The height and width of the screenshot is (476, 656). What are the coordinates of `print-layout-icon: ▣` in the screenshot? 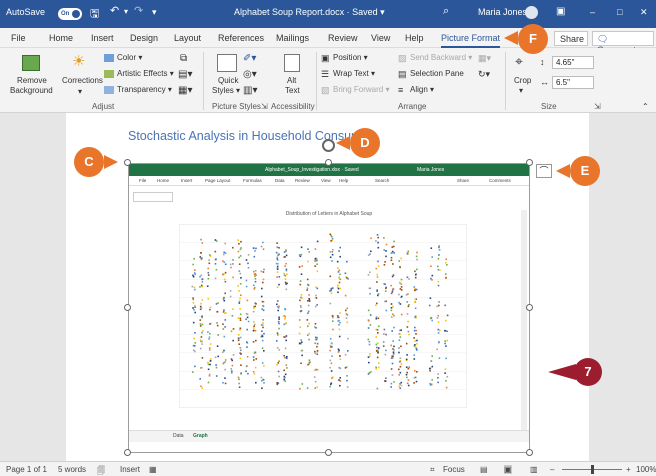 It's located at (508, 469).